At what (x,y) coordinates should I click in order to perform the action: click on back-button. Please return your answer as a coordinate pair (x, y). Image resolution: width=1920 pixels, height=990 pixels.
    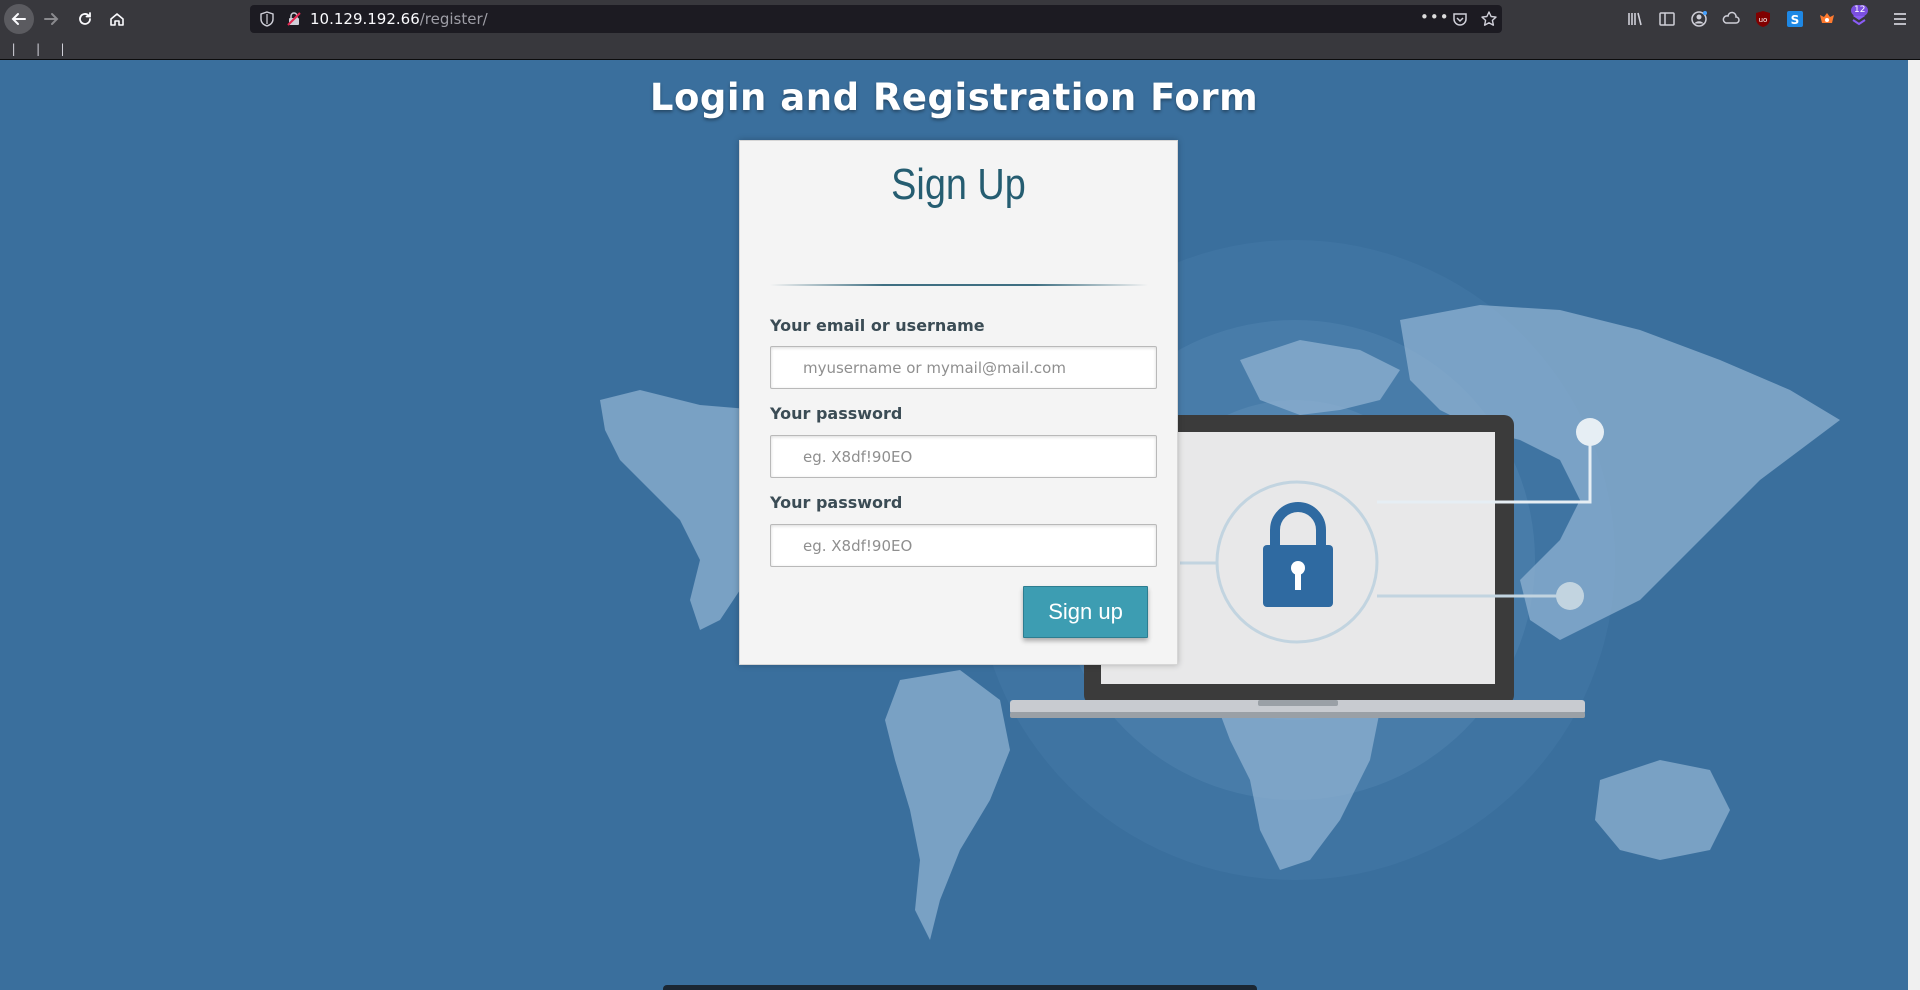
    Looking at the image, I should click on (19, 19).